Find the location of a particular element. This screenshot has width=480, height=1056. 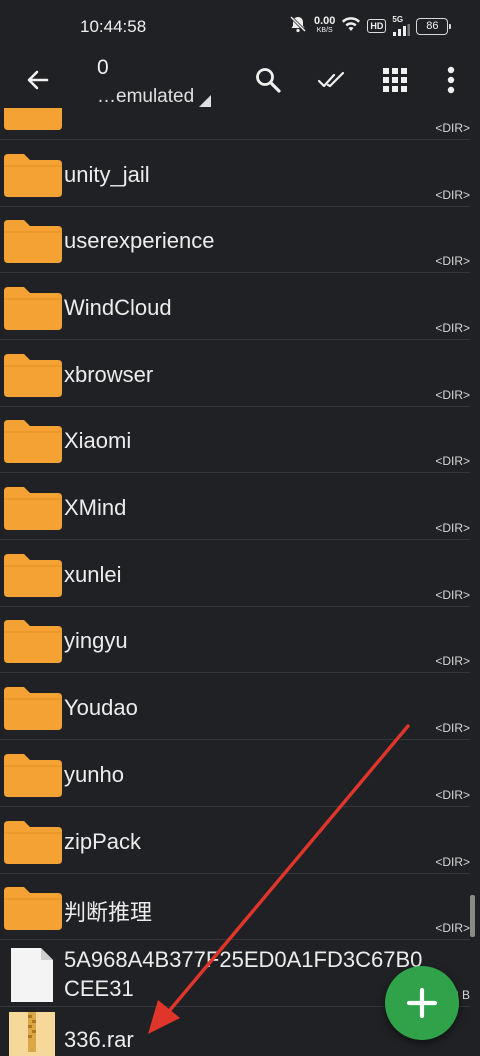

scrollbar-thumb is located at coordinates (472, 916).